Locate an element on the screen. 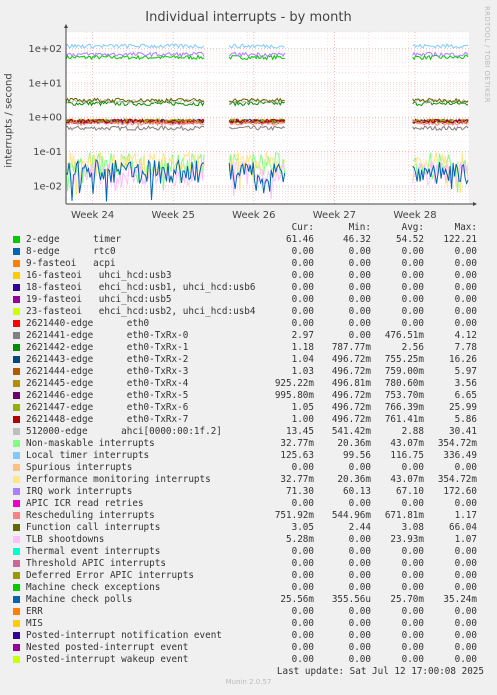  legend-value-cur: 1.05 is located at coordinates (302, 407).